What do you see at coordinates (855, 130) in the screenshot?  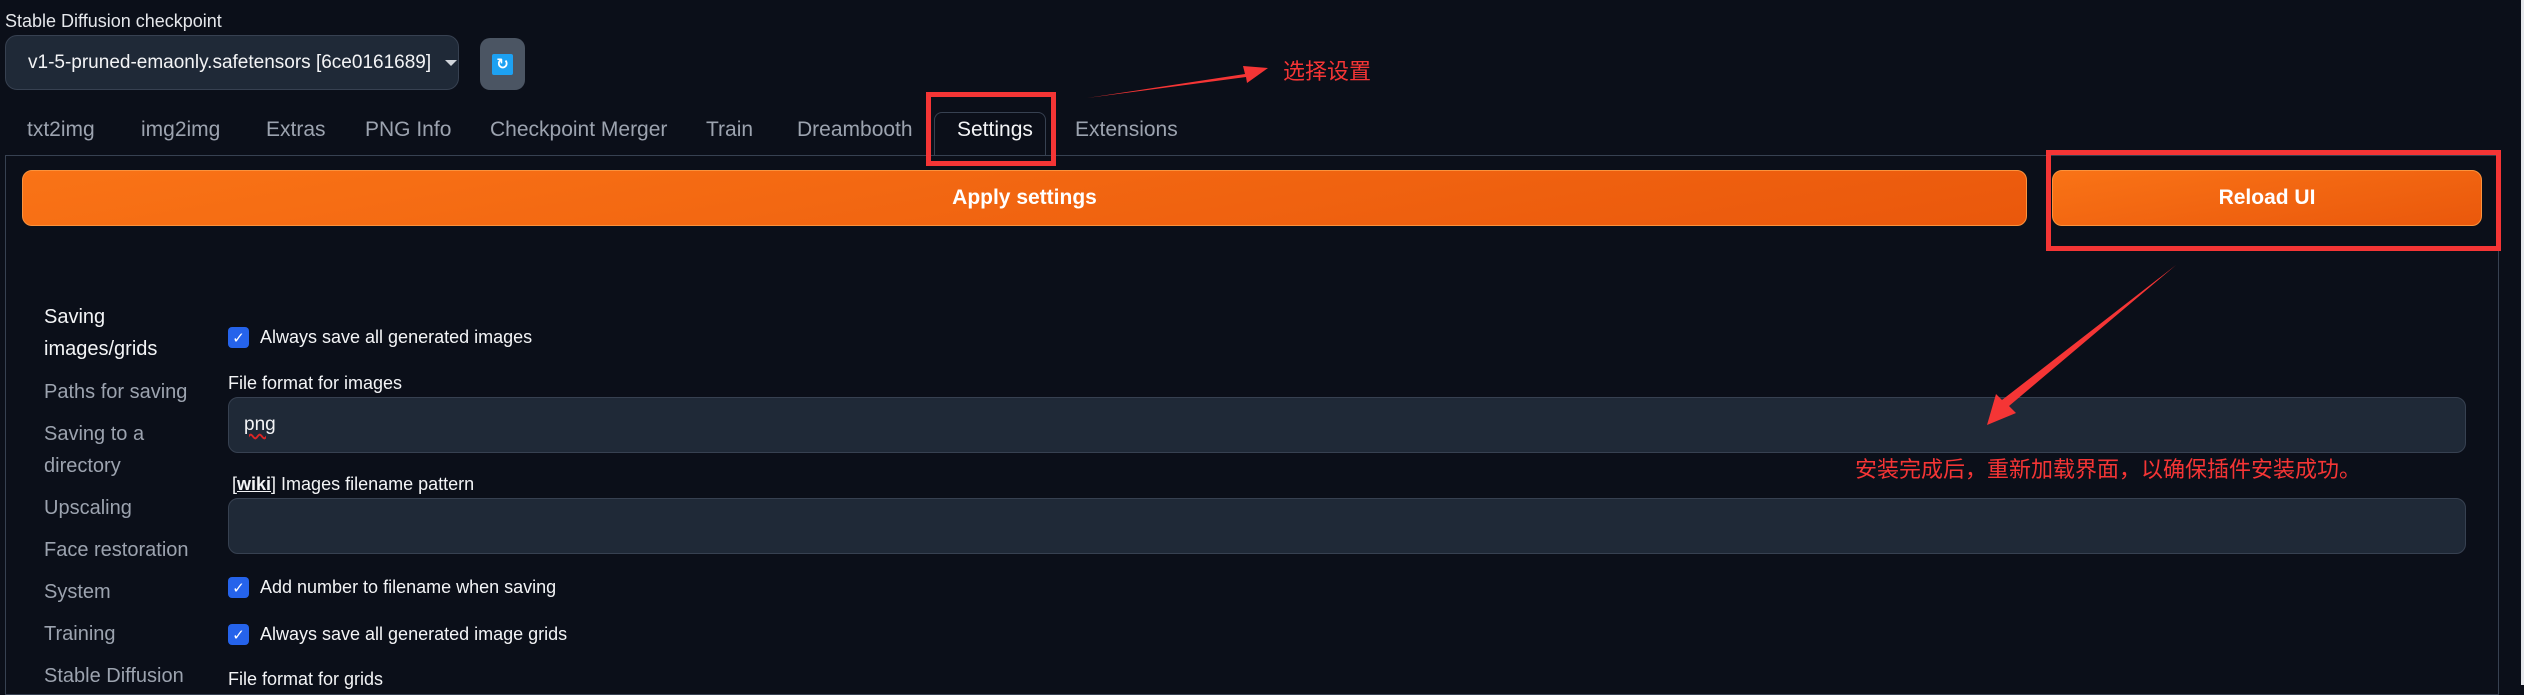 I see `tab-dreambooth: Dreambooth` at bounding box center [855, 130].